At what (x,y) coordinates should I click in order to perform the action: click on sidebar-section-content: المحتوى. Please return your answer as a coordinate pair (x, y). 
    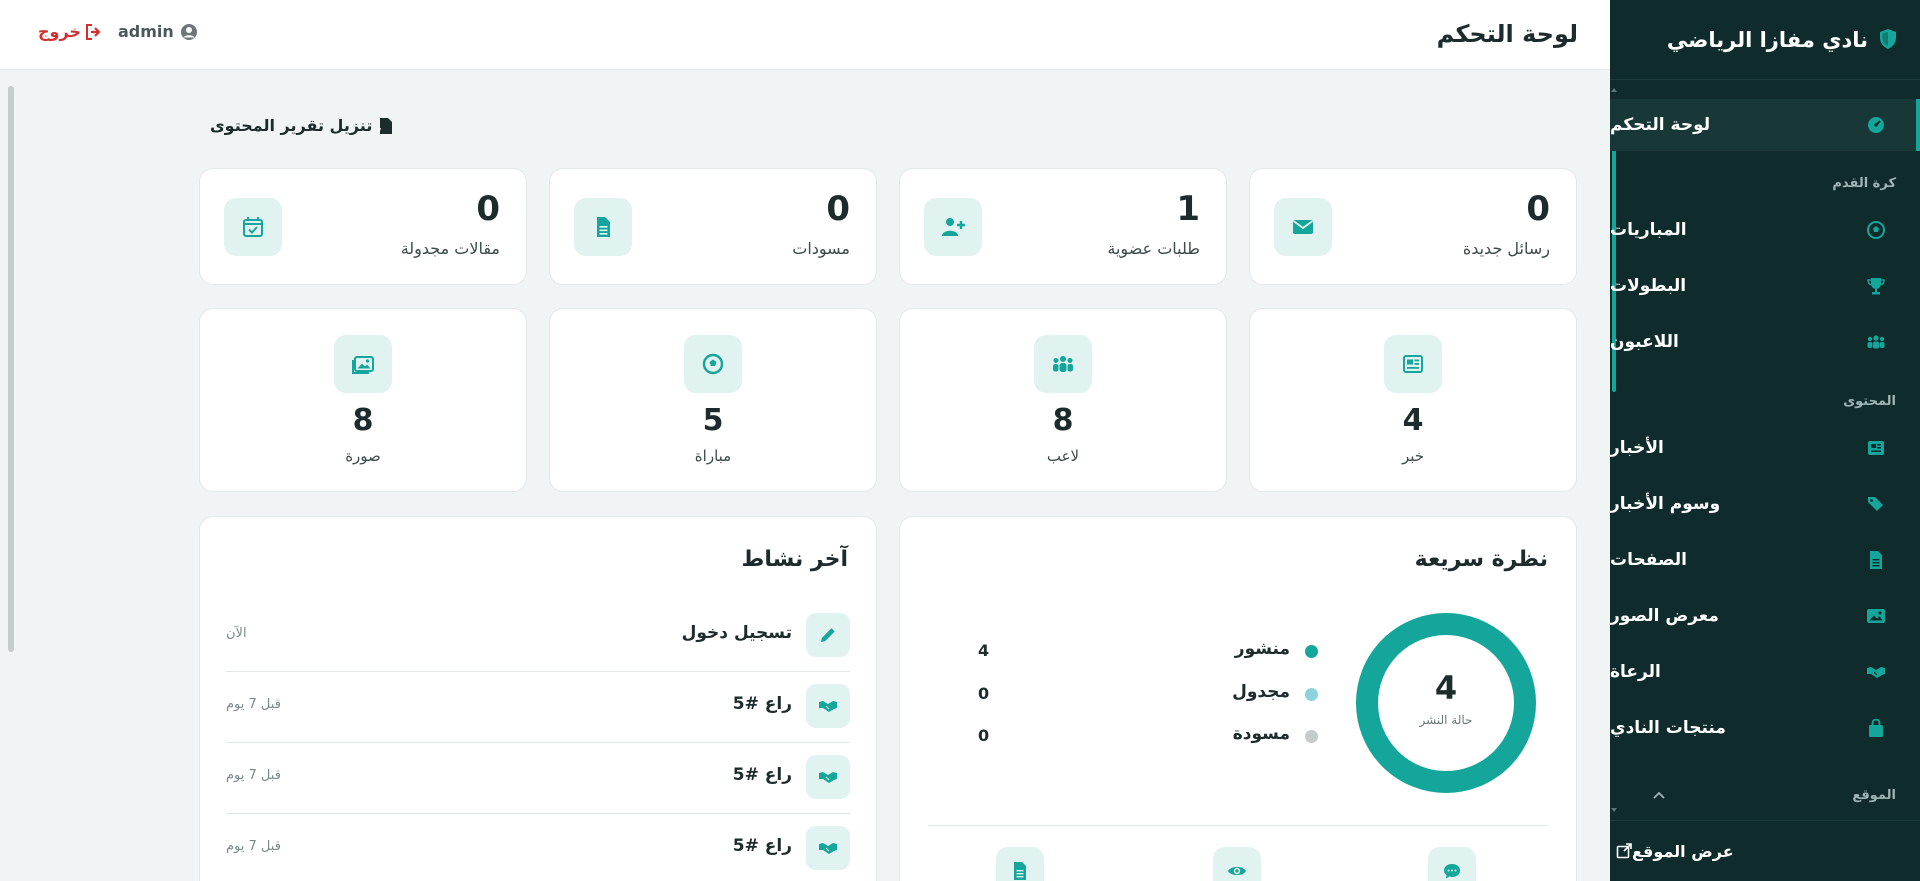
    Looking at the image, I should click on (1869, 401).